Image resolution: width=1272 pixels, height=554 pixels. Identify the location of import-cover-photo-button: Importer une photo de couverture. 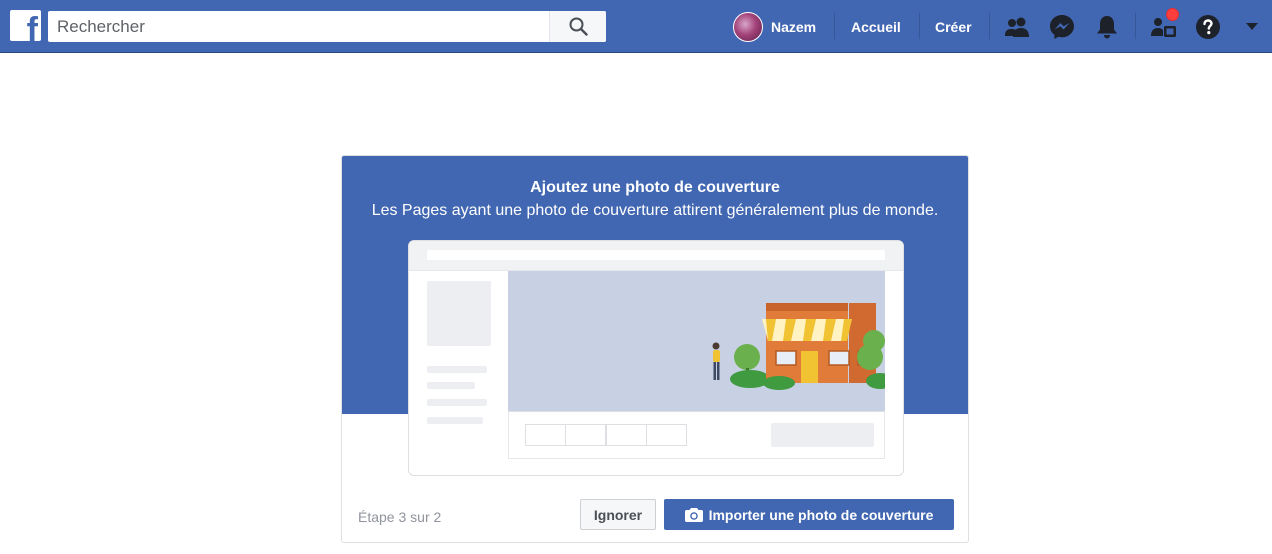
(809, 514).